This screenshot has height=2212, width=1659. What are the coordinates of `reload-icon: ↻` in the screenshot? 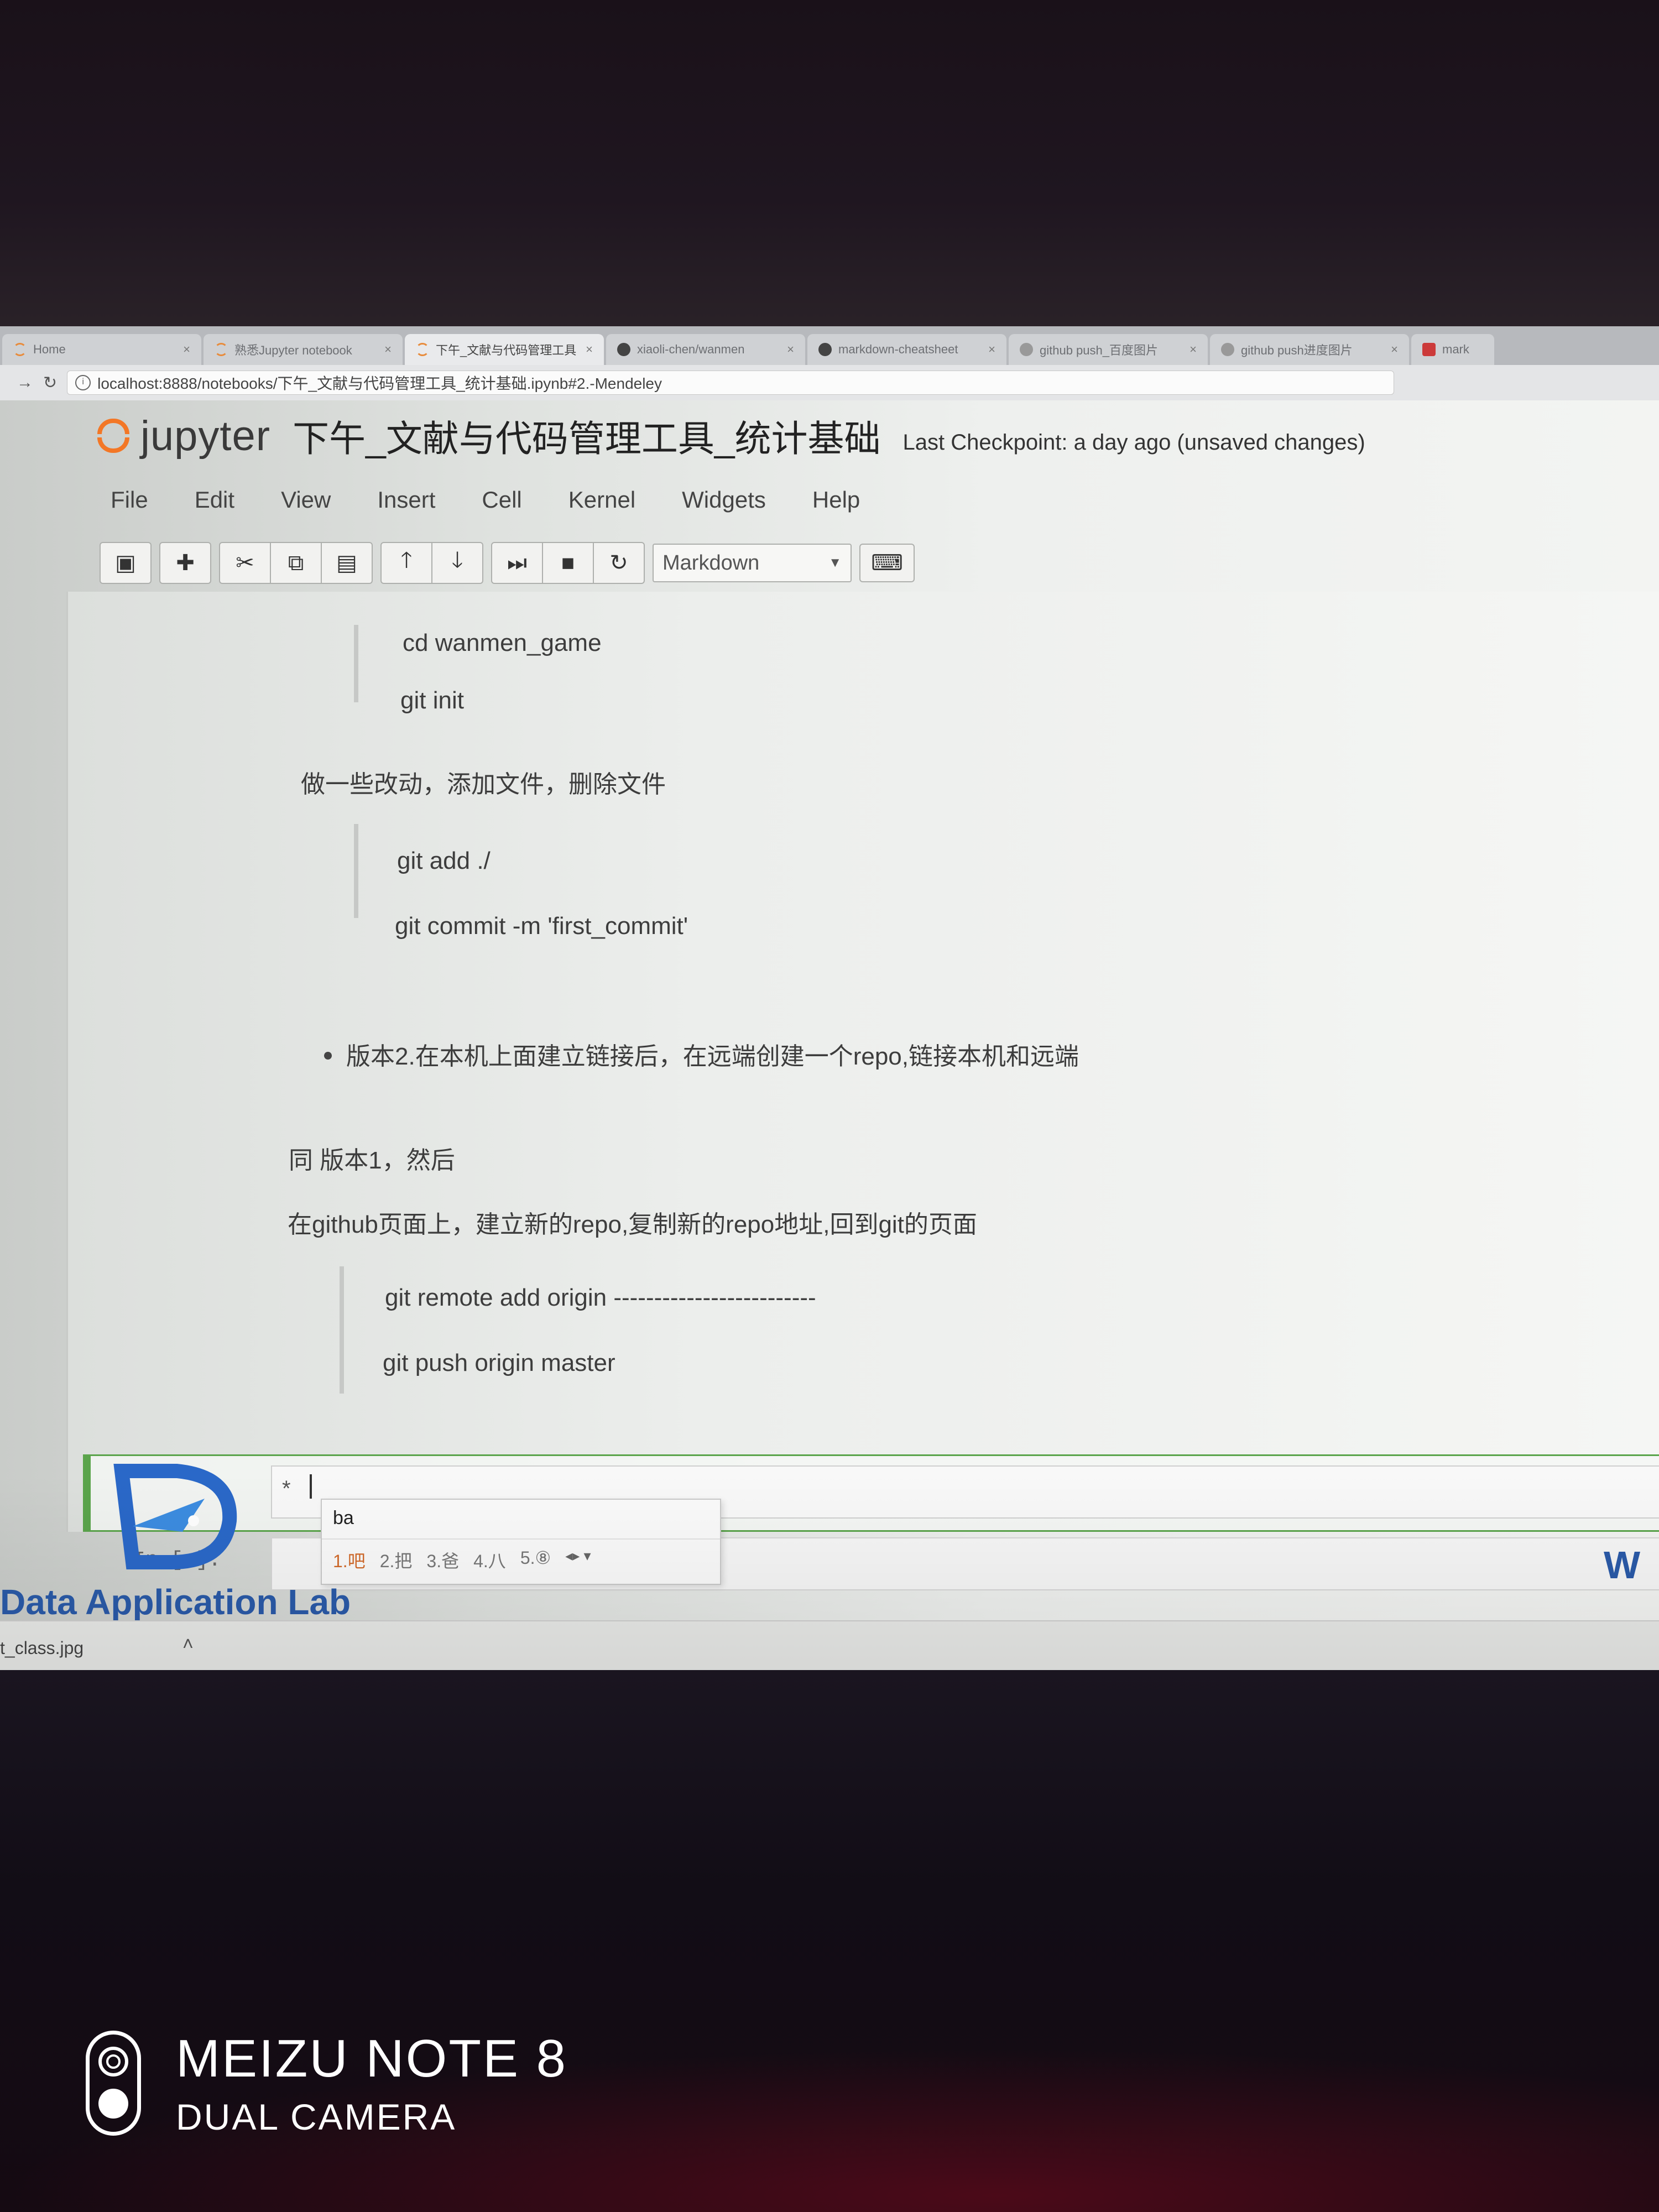 It's located at (50, 383).